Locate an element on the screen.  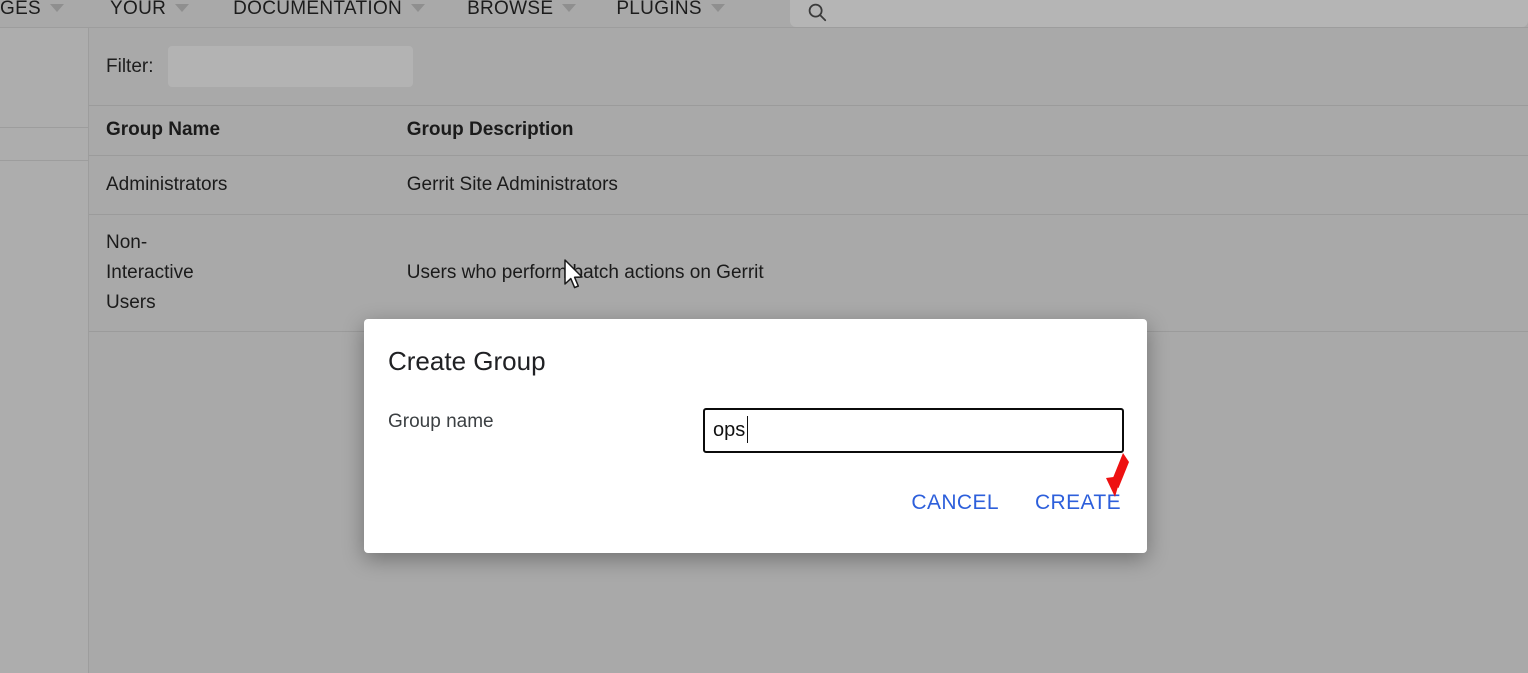
filter-input is located at coordinates (290, 66).